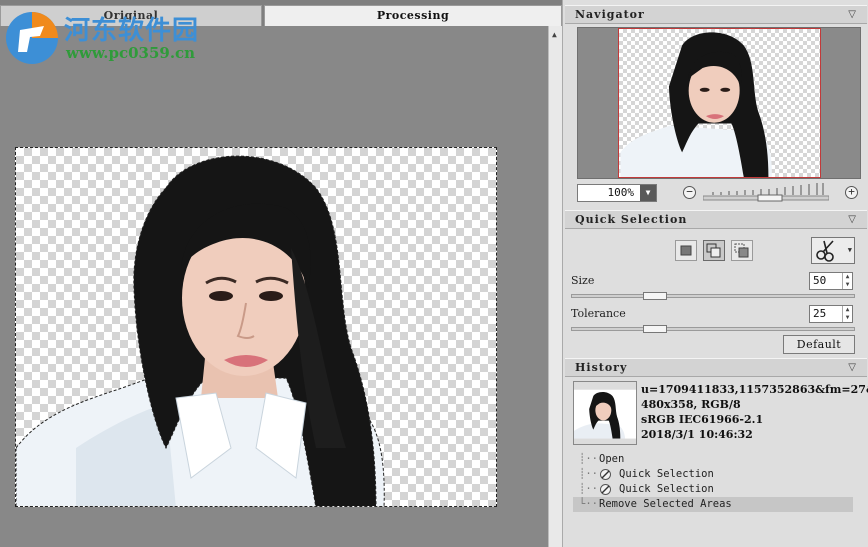  What do you see at coordinates (766, 192) in the screenshot?
I see `zoom-slider` at bounding box center [766, 192].